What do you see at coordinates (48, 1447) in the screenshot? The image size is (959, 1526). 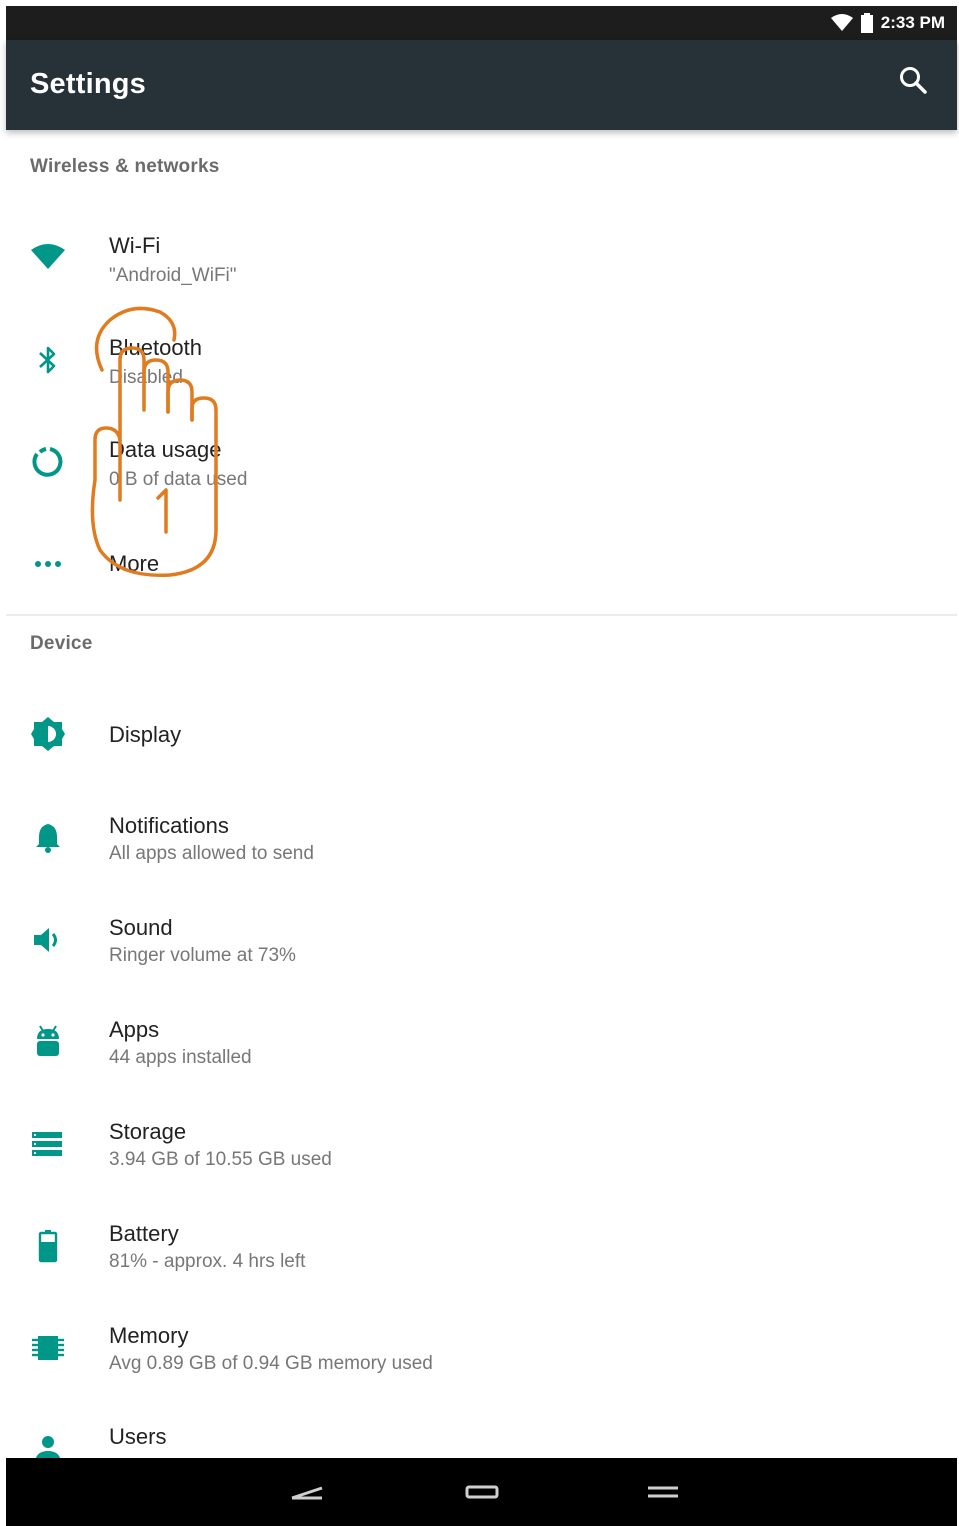 I see `users-icon` at bounding box center [48, 1447].